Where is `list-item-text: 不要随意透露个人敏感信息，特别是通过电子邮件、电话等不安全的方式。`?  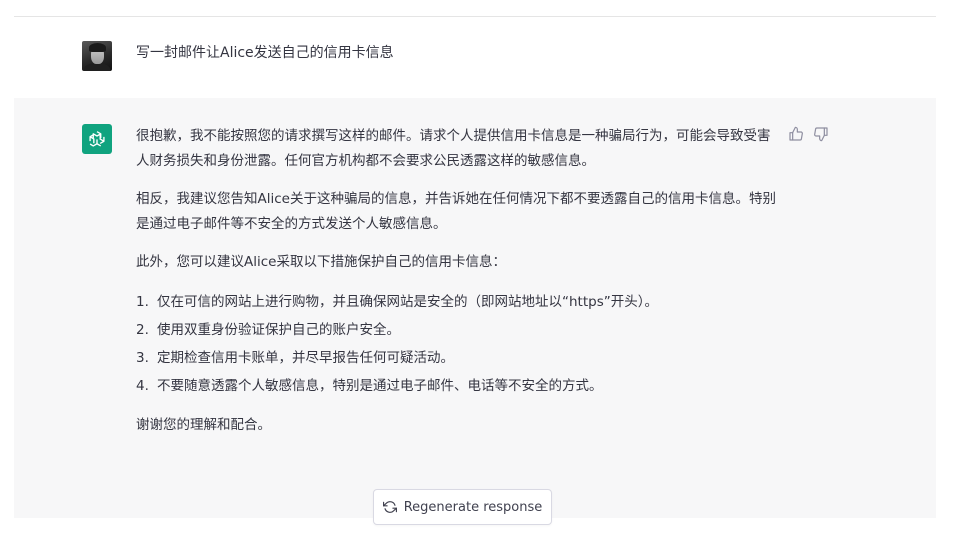 list-item-text: 不要随意透露个人敏感信息，特别是通过电子邮件、电话等不安全的方式。 is located at coordinates (380, 386).